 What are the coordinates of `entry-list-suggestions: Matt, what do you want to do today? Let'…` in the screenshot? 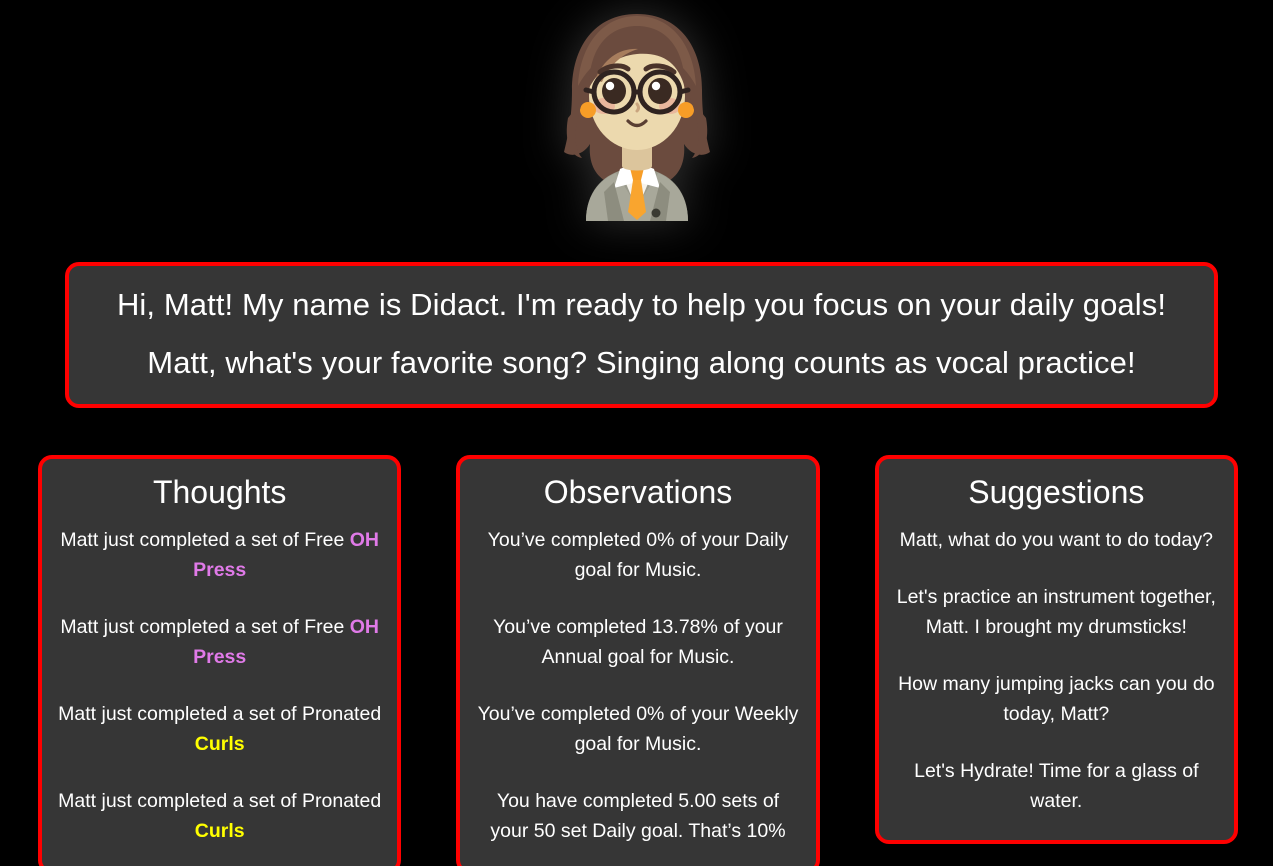 It's located at (1056, 670).